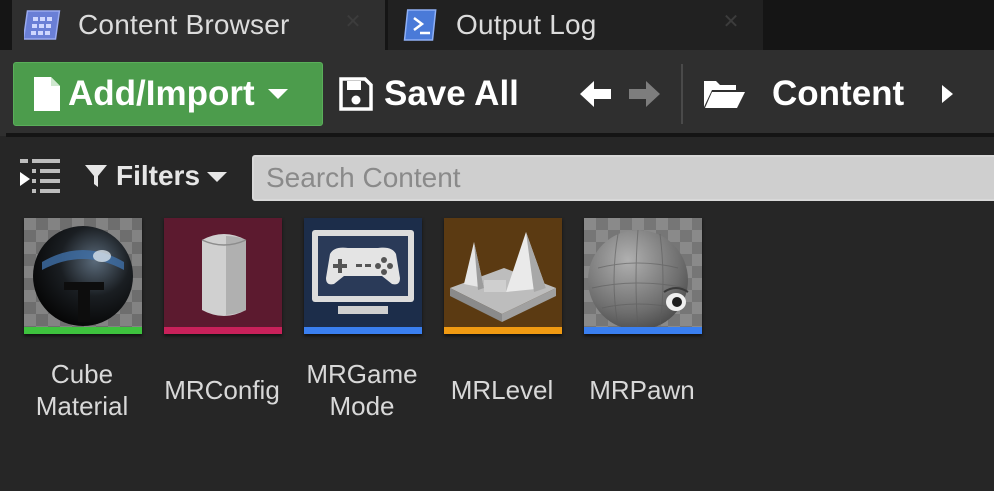 This screenshot has width=994, height=491. I want to click on asset-tile-mrlevel: MRLevel, so click(514, 311).